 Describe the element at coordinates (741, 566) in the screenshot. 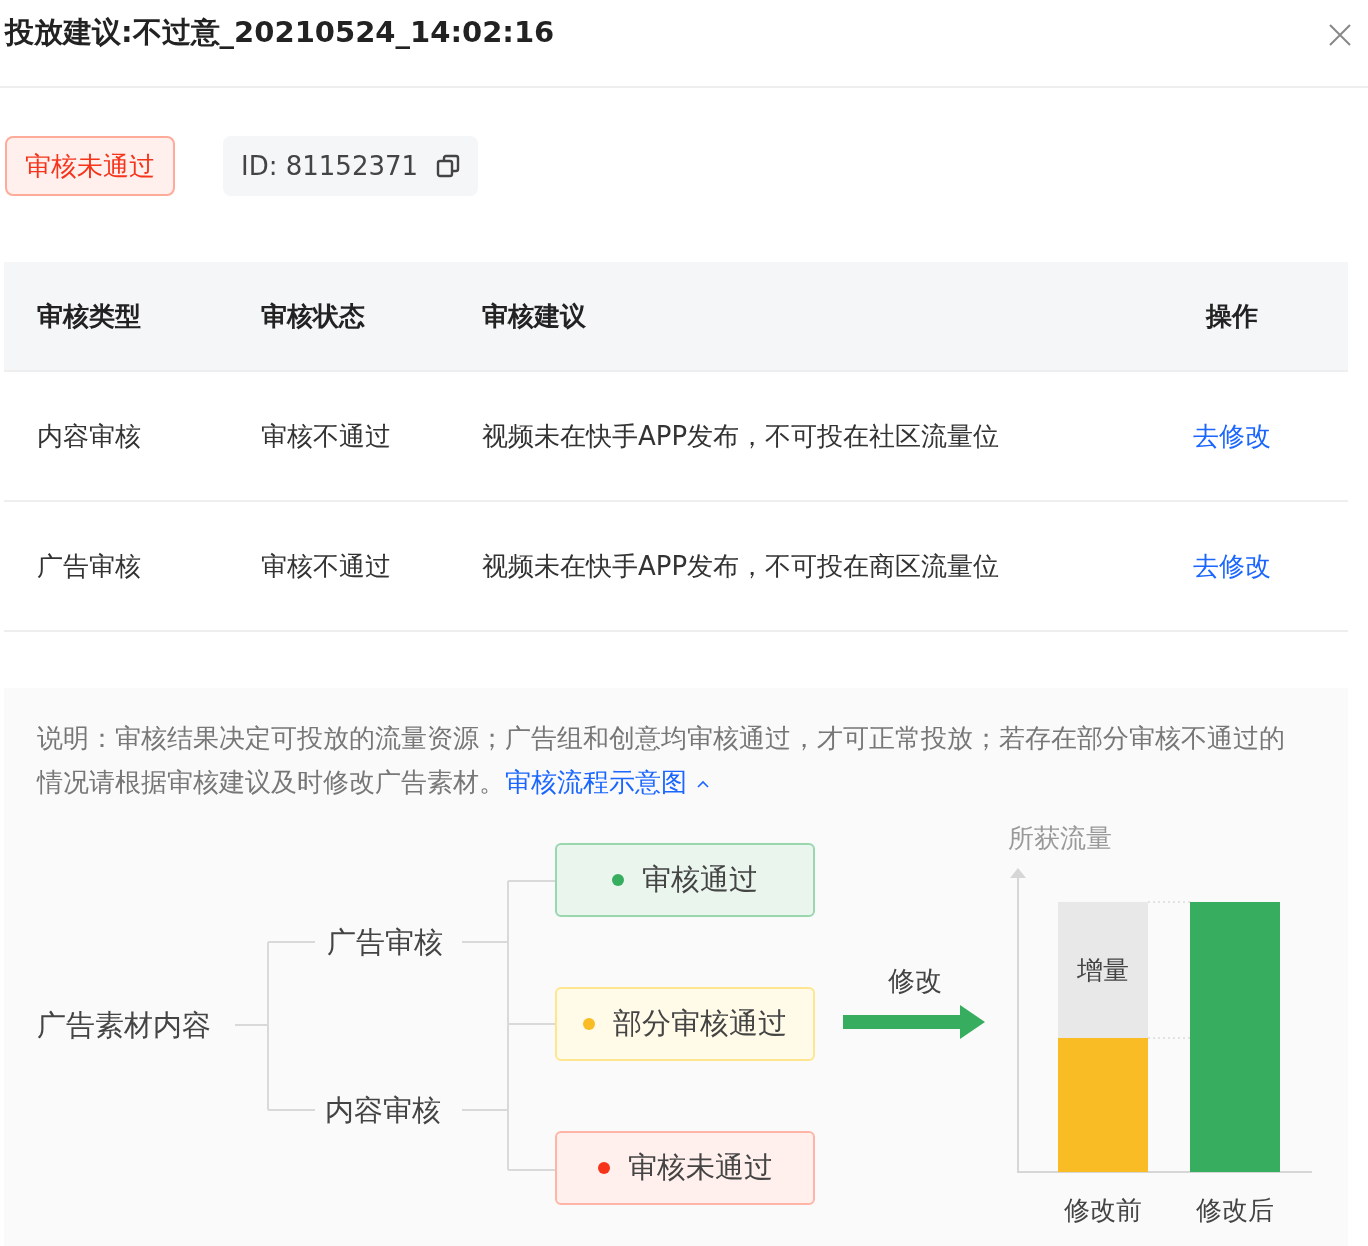

I see `table-cell-text: 视频未在快手APP发布，不可投在商区流量位` at that location.